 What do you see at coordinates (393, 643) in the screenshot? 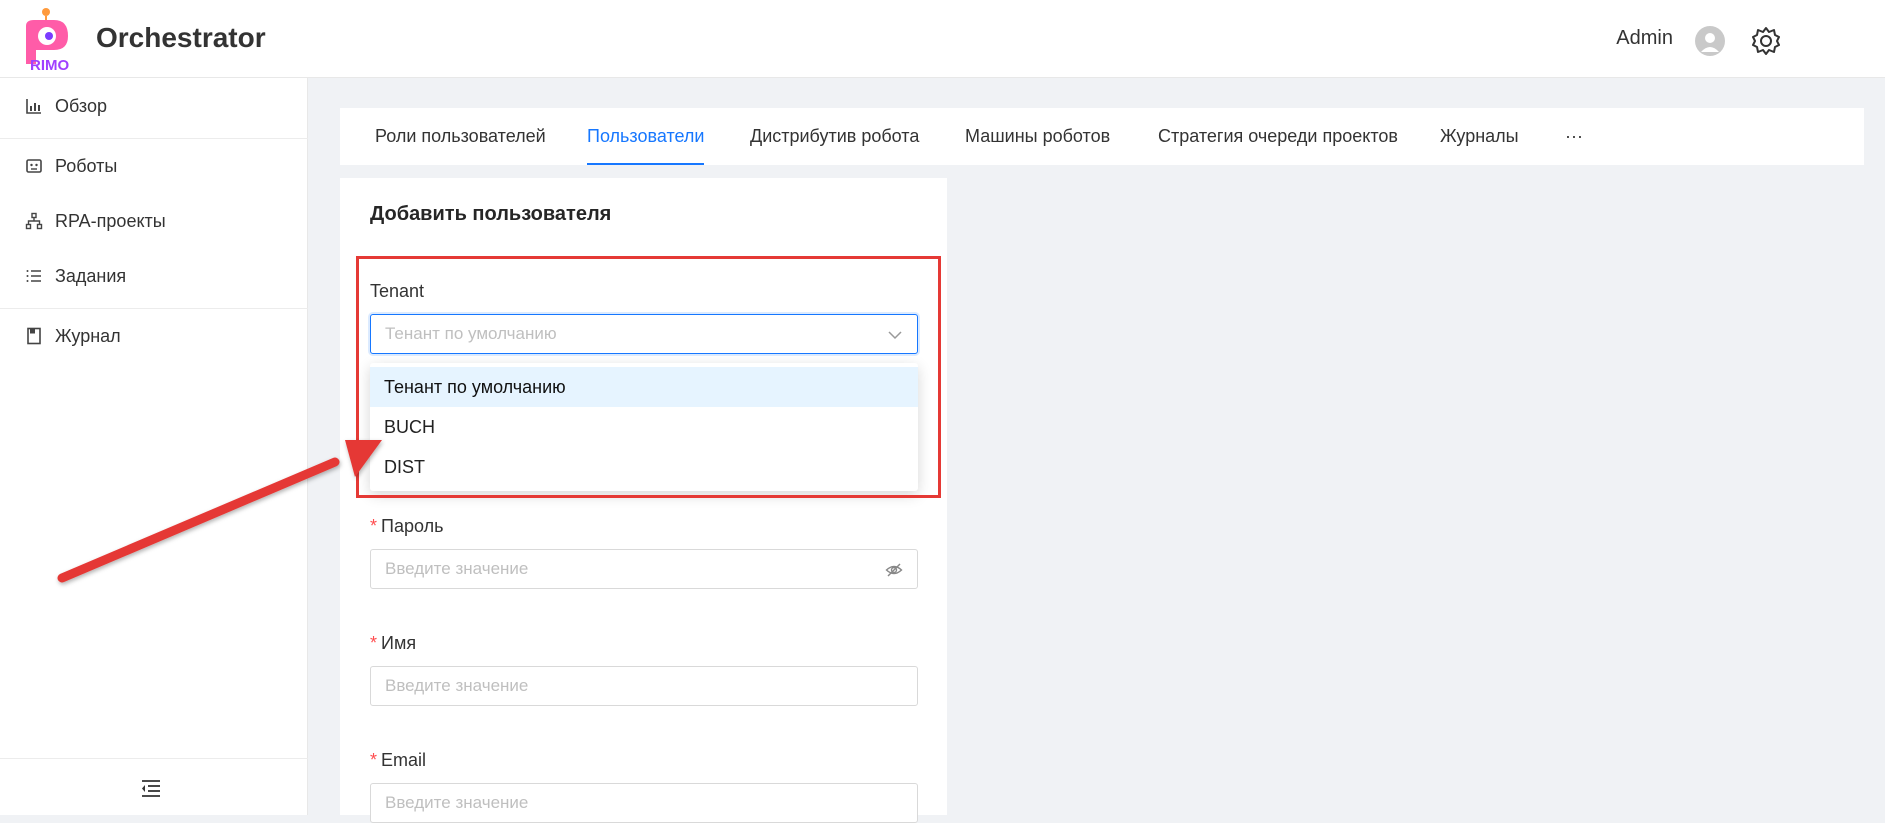
I see `first-name-label: * Имя` at bounding box center [393, 643].